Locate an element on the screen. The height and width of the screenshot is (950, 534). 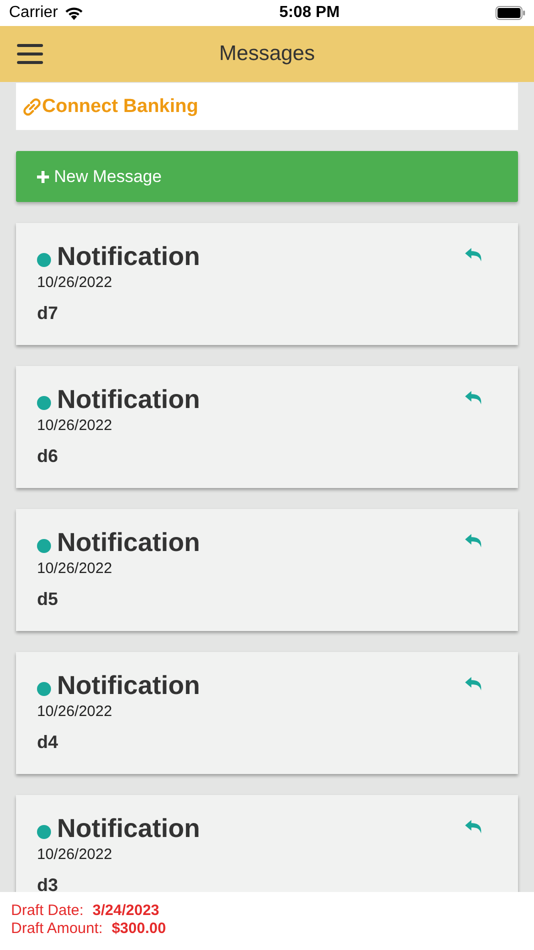
draft-value: $300.00 is located at coordinates (139, 928).